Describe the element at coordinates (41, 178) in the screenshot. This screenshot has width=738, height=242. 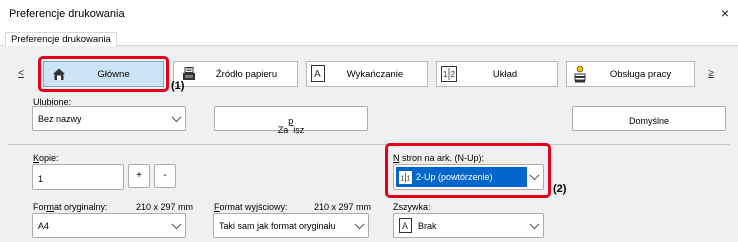
I see `copies-value: 1` at that location.